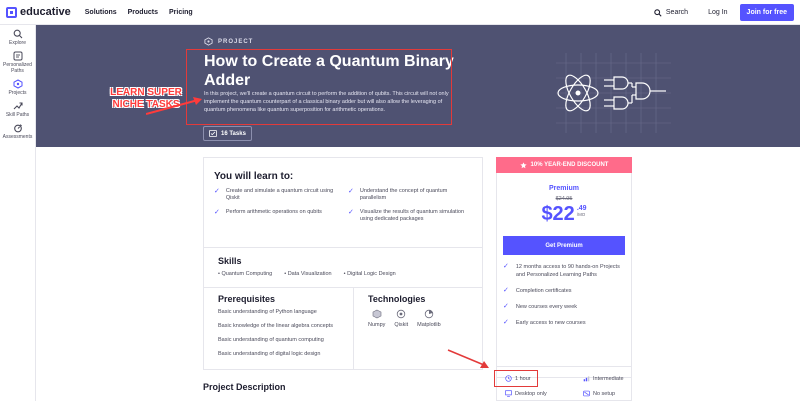 This screenshot has width=800, height=401. I want to click on tasks-badge: 16 Tasks, so click(227, 133).